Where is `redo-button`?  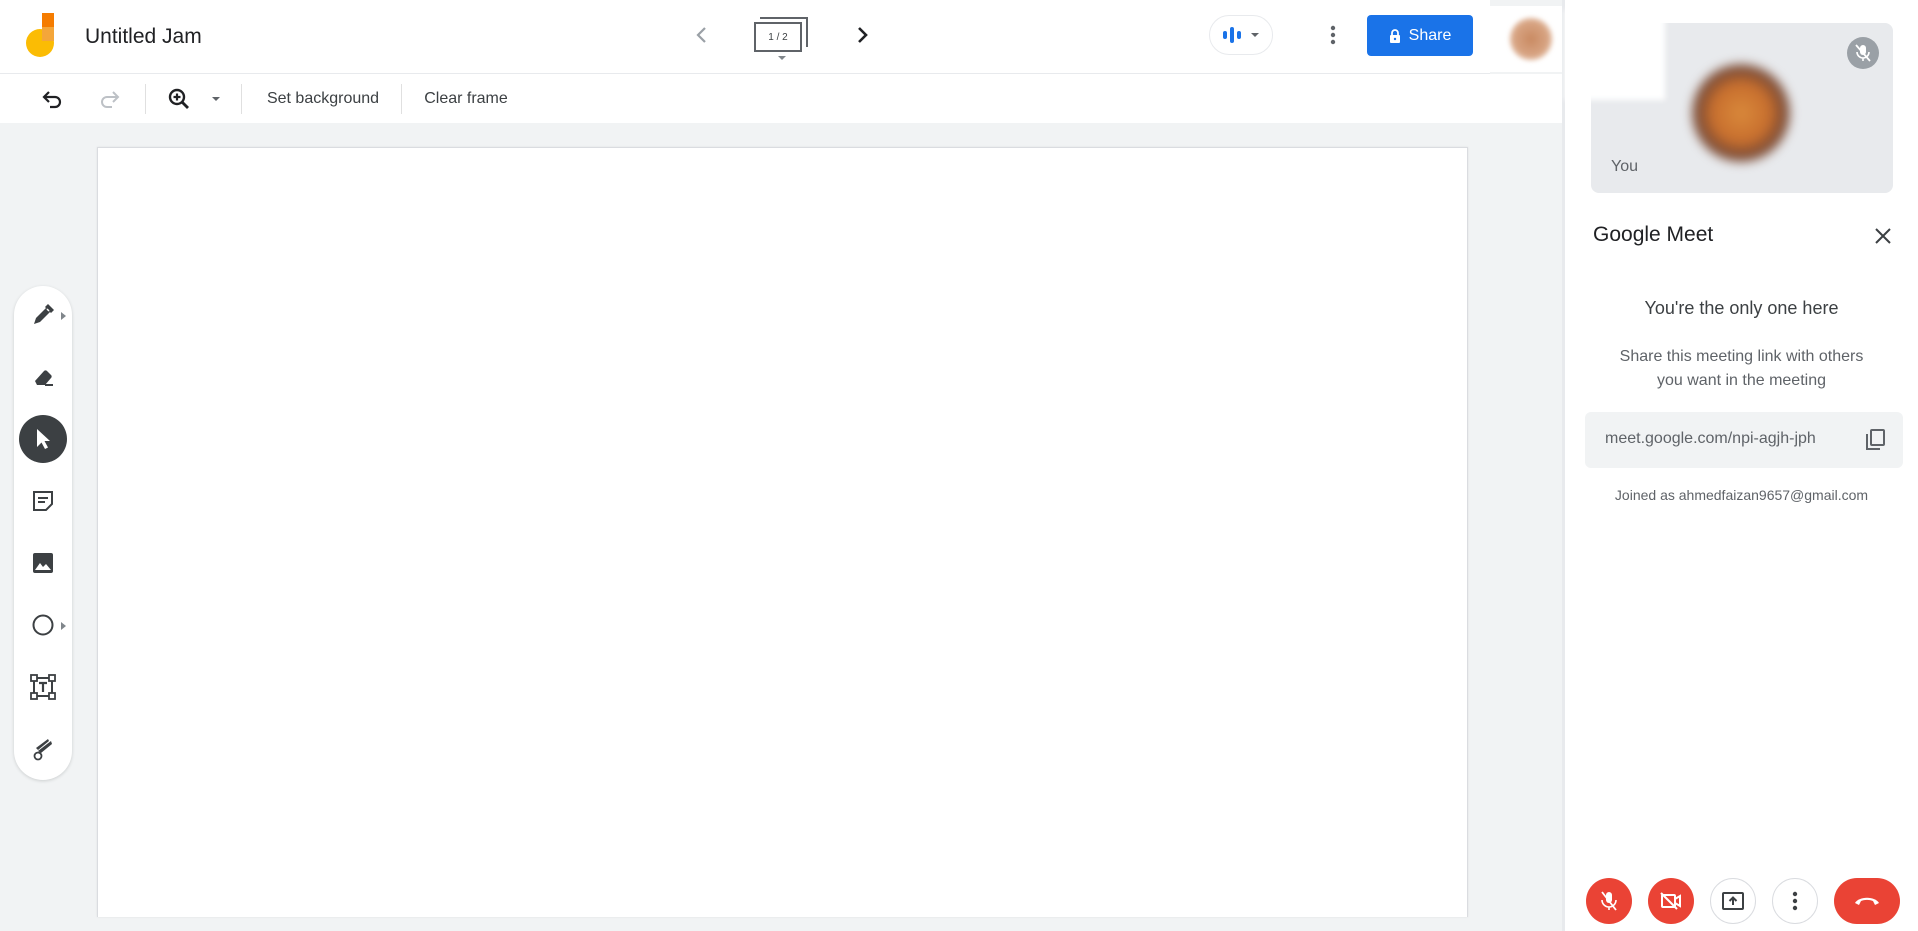
redo-button is located at coordinates (109, 99).